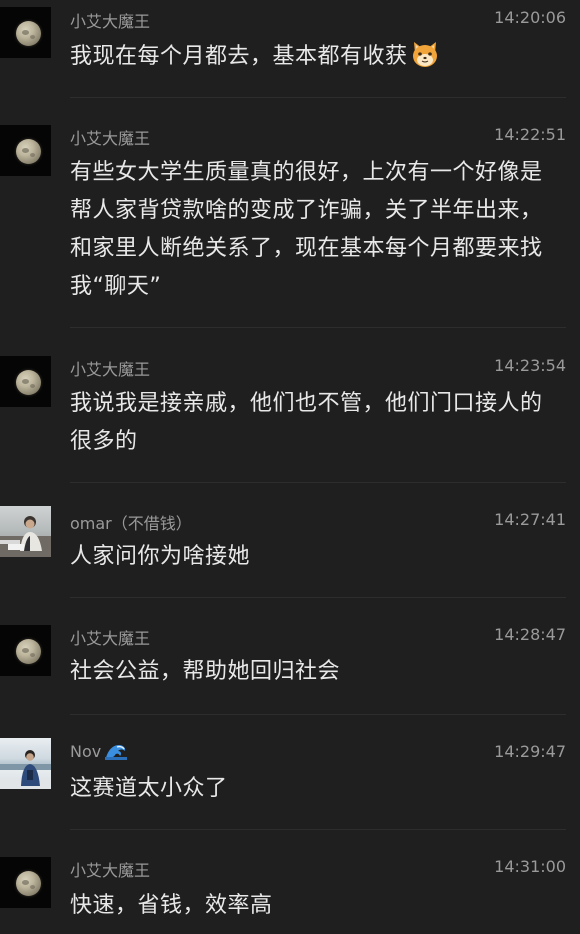 Image resolution: width=580 pixels, height=934 pixels. Describe the element at coordinates (424, 54) in the screenshot. I see `cat-face-emoji-icon` at that location.